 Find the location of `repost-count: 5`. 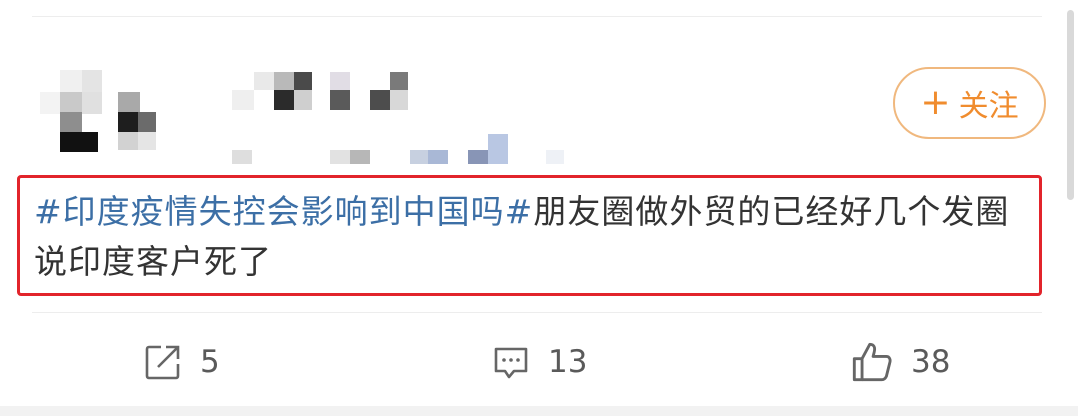

repost-count: 5 is located at coordinates (210, 362).